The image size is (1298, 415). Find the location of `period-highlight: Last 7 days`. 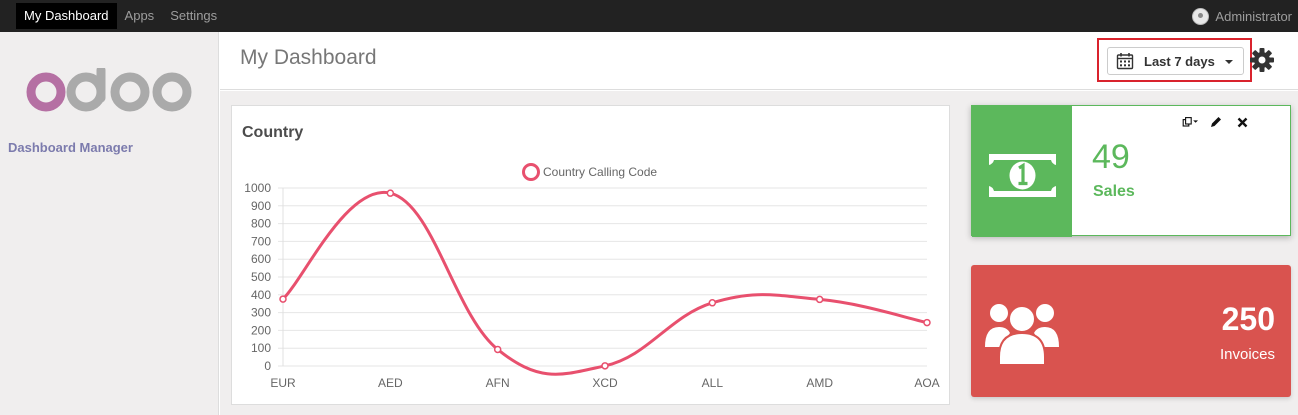

period-highlight: Last 7 days is located at coordinates (1174, 60).